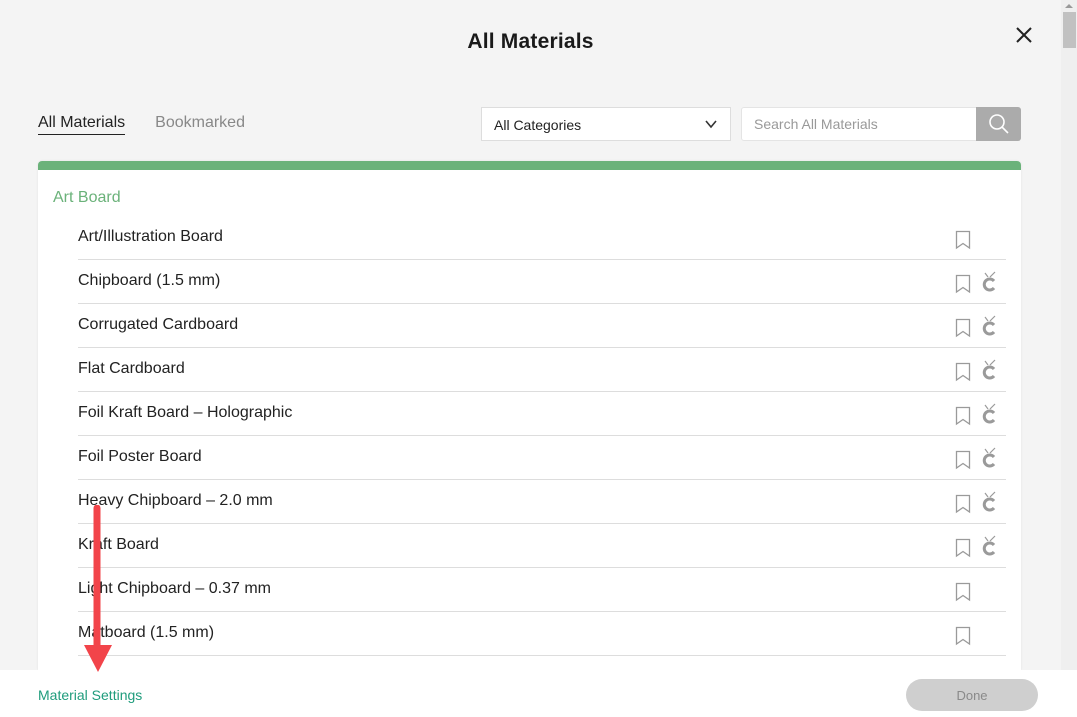  I want to click on material-name: Light Chipboard – 0.37 mm, so click(174, 588).